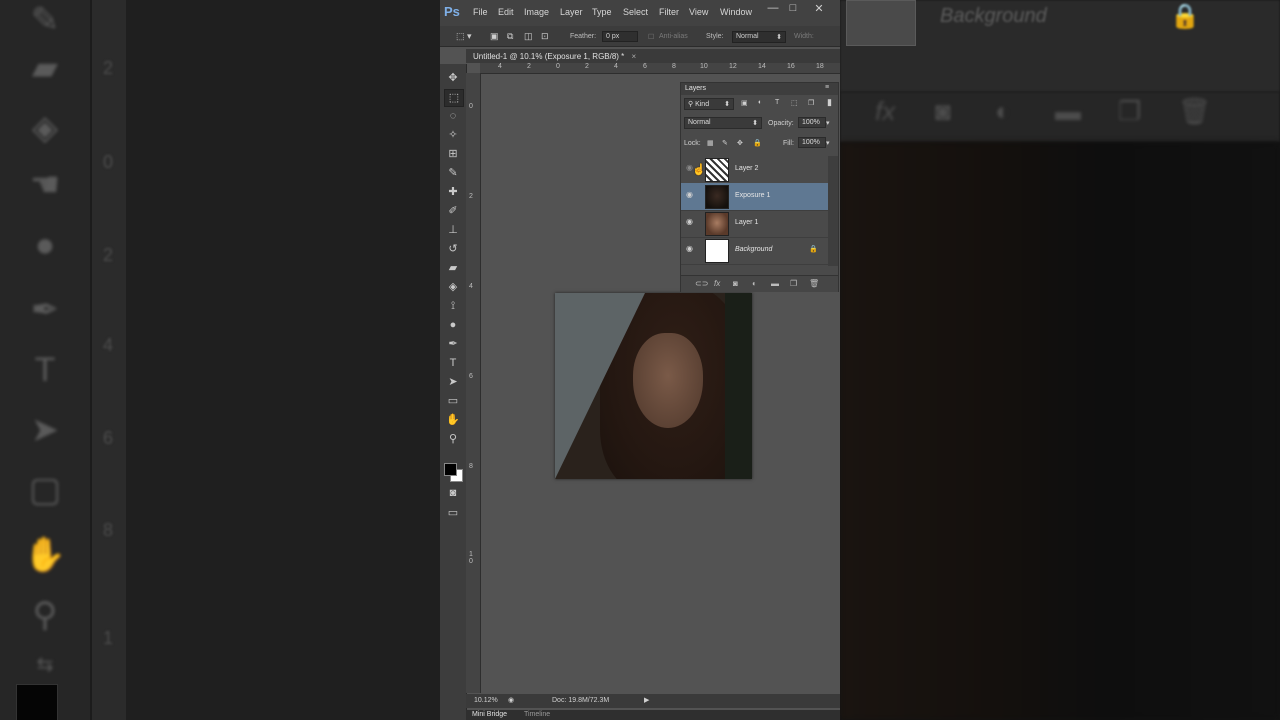 Image resolution: width=1280 pixels, height=720 pixels. I want to click on style-select: Normal ⬍, so click(759, 37).